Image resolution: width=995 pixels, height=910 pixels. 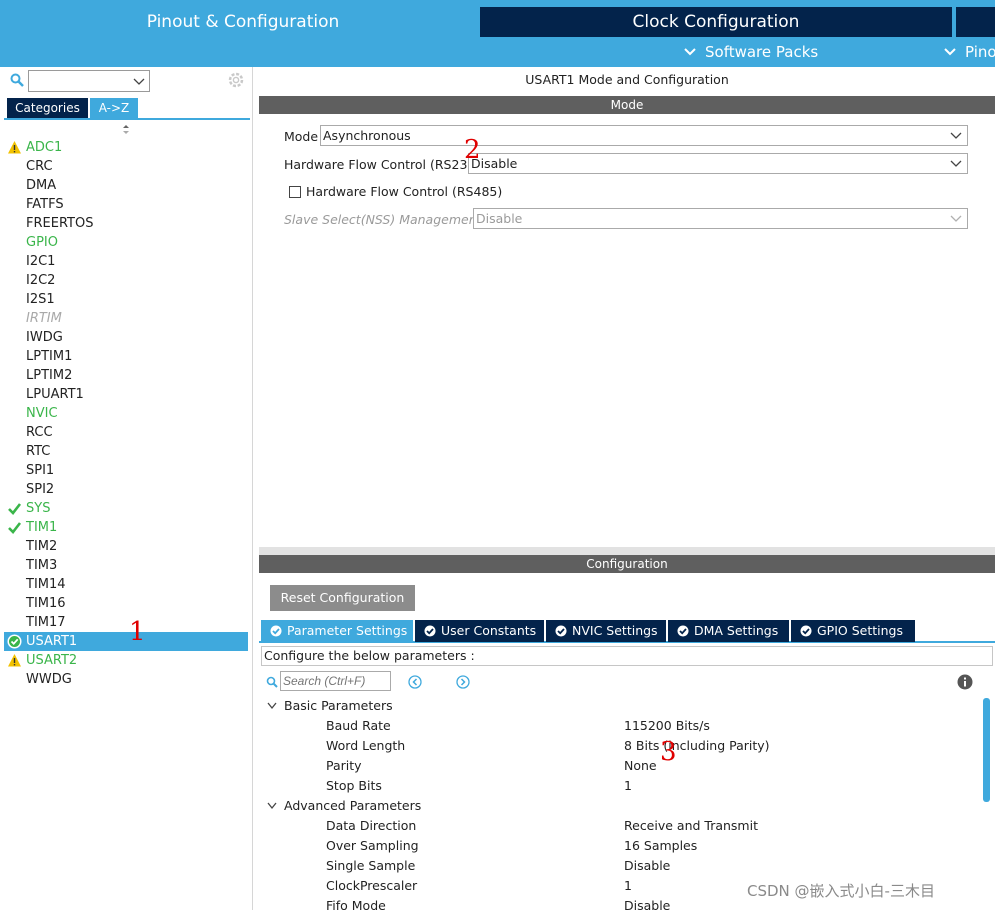 I want to click on parameter-scrollbar, so click(x=986, y=803).